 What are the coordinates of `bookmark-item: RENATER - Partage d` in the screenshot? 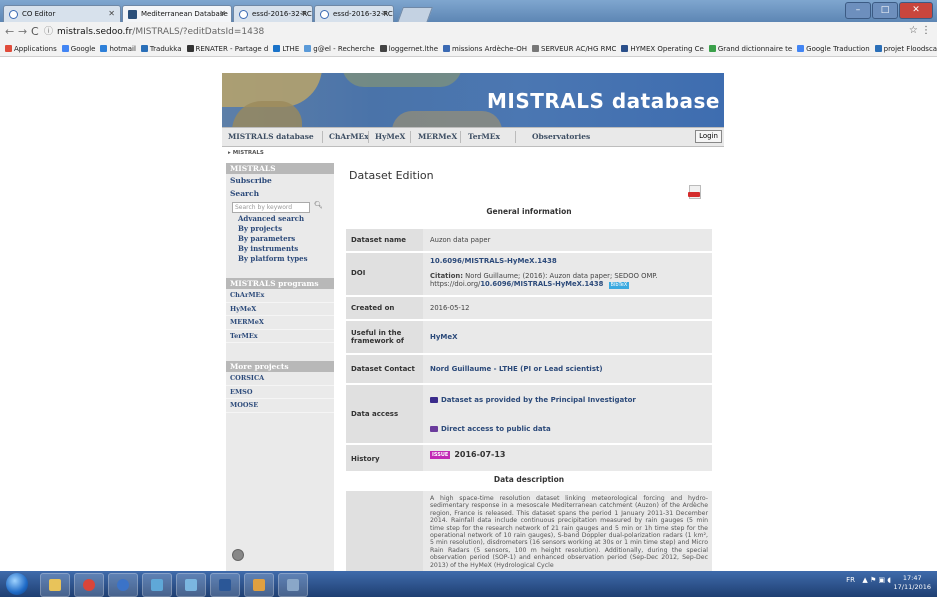 It's located at (227, 49).